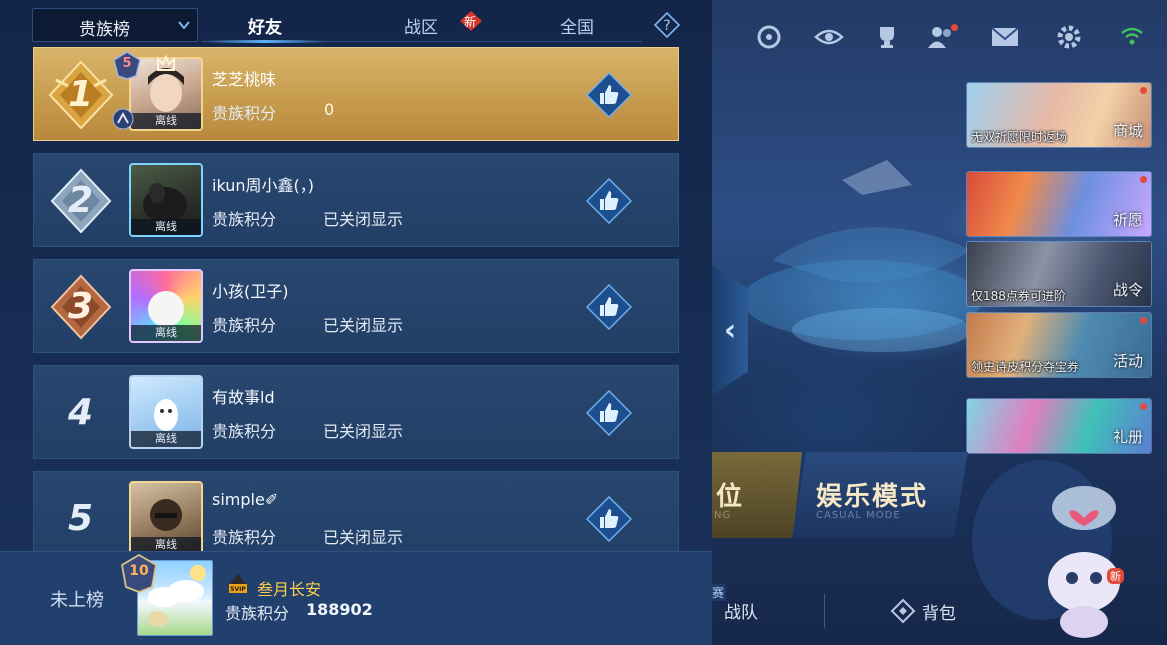  What do you see at coordinates (329, 109) in the screenshot?
I see `score-value: 0` at bounding box center [329, 109].